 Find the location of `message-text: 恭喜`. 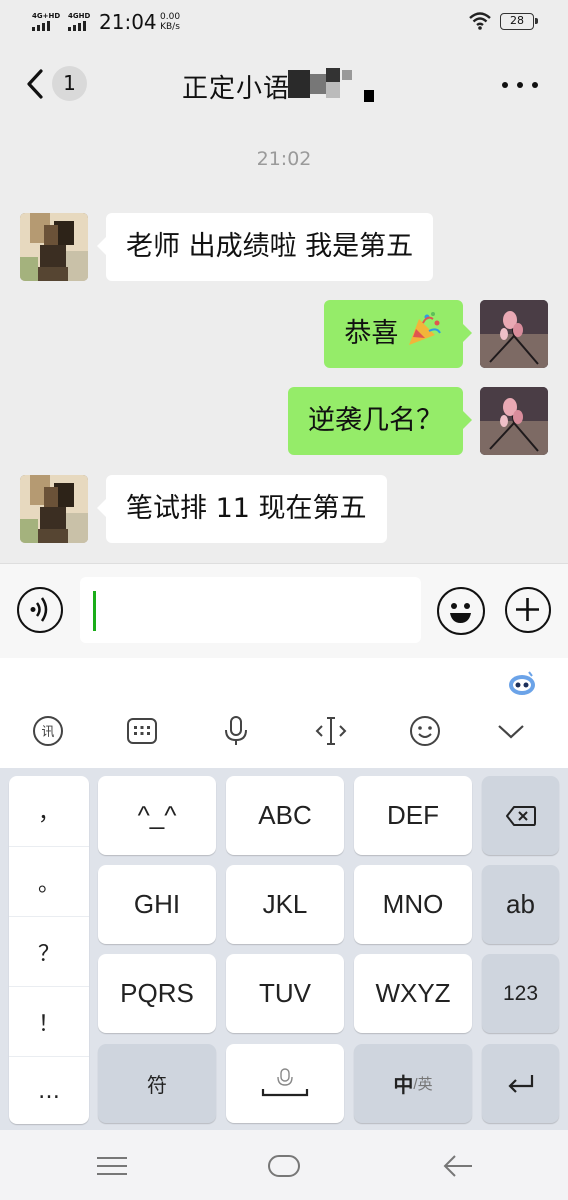

message-text: 恭喜 is located at coordinates (371, 333).